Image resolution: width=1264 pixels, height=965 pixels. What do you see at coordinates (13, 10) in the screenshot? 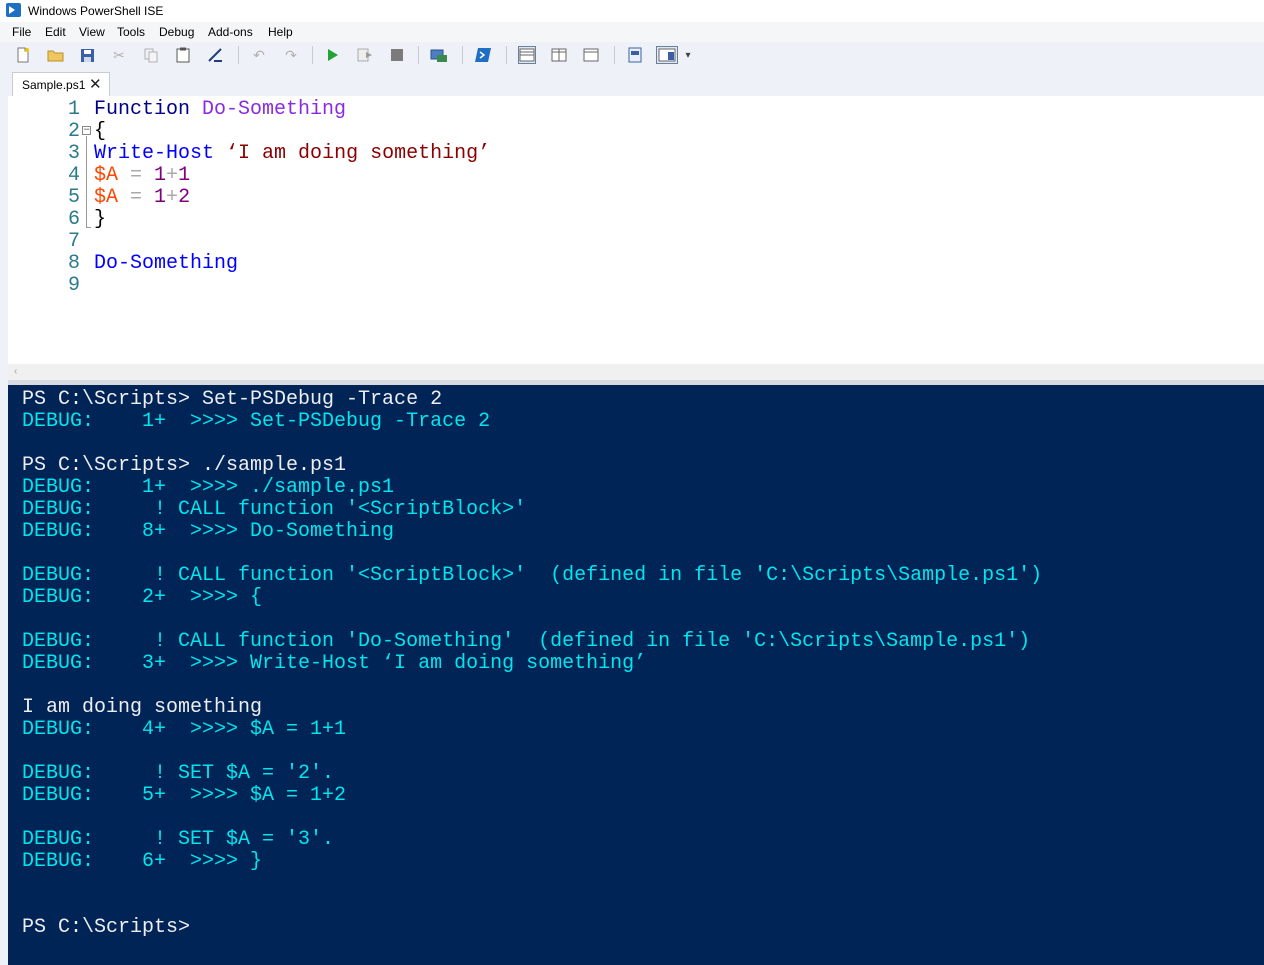
I see `powershell-ise-app-icon` at bounding box center [13, 10].